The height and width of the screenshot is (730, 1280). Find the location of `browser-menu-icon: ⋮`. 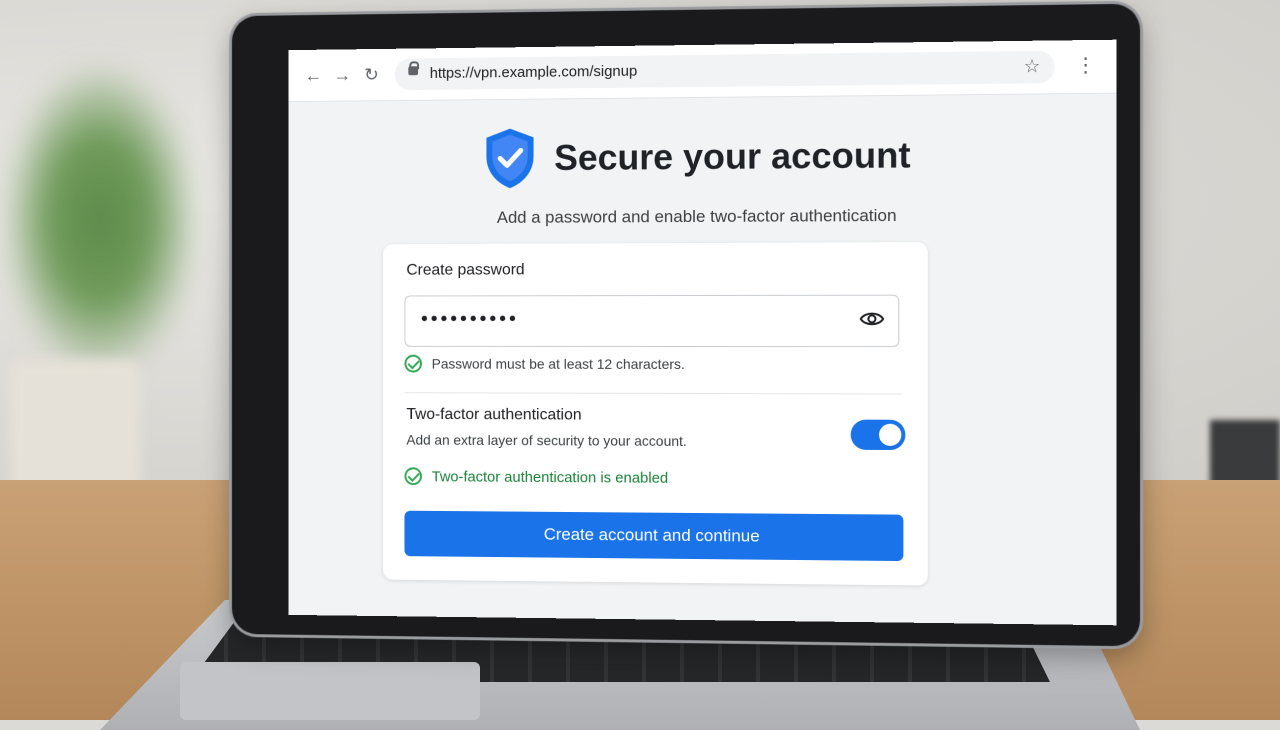

browser-menu-icon: ⋮ is located at coordinates (1085, 65).